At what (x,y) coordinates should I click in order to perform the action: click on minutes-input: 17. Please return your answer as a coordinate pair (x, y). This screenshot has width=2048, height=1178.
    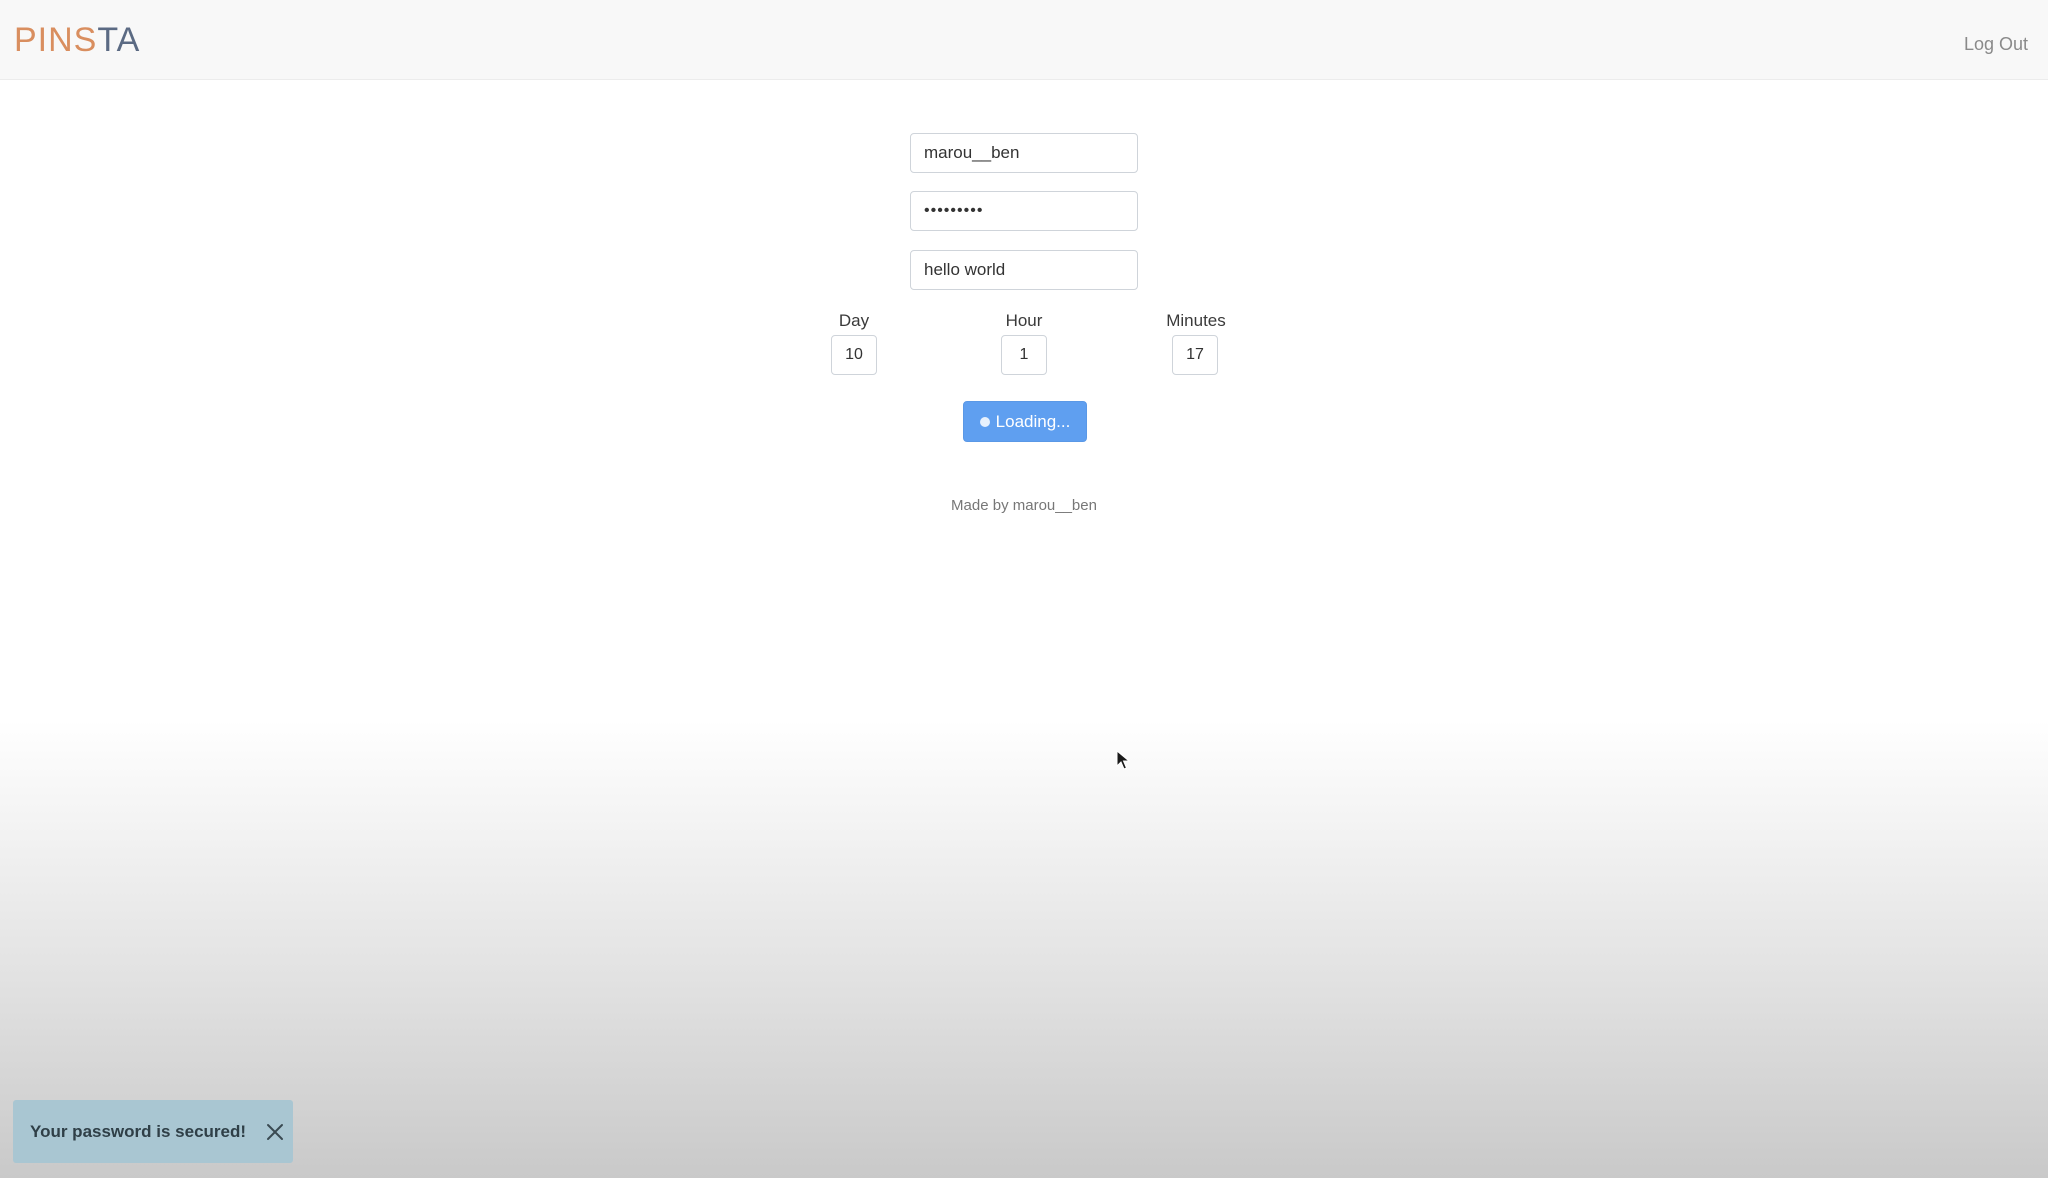
    Looking at the image, I should click on (1195, 355).